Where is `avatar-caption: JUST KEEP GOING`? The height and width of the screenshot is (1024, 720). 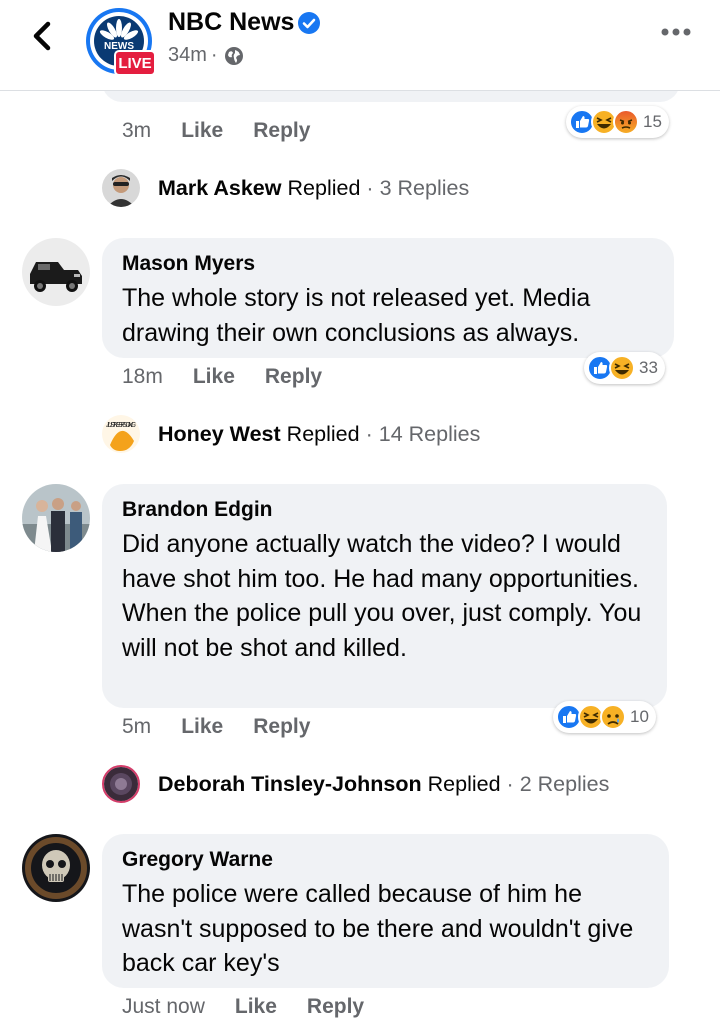
avatar-caption: JUST KEEP GOING is located at coordinates (121, 425).